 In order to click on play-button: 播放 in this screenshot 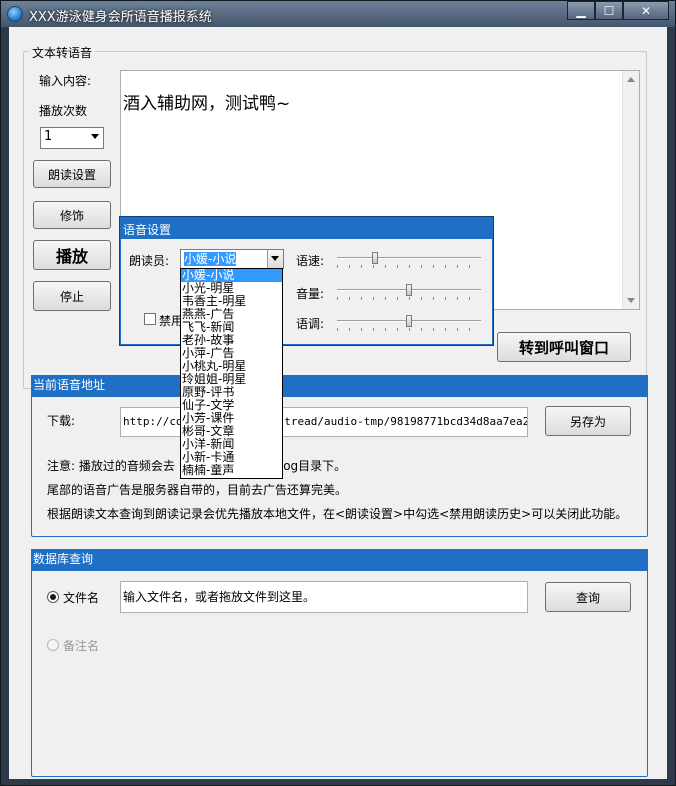, I will do `click(72, 255)`.